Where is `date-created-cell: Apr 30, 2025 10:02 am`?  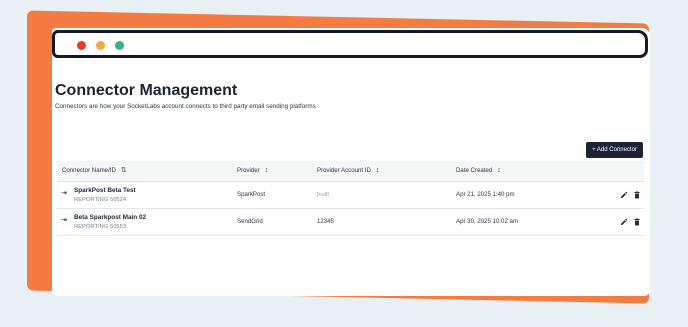 date-created-cell: Apr 30, 2025 10:02 am is located at coordinates (487, 221).